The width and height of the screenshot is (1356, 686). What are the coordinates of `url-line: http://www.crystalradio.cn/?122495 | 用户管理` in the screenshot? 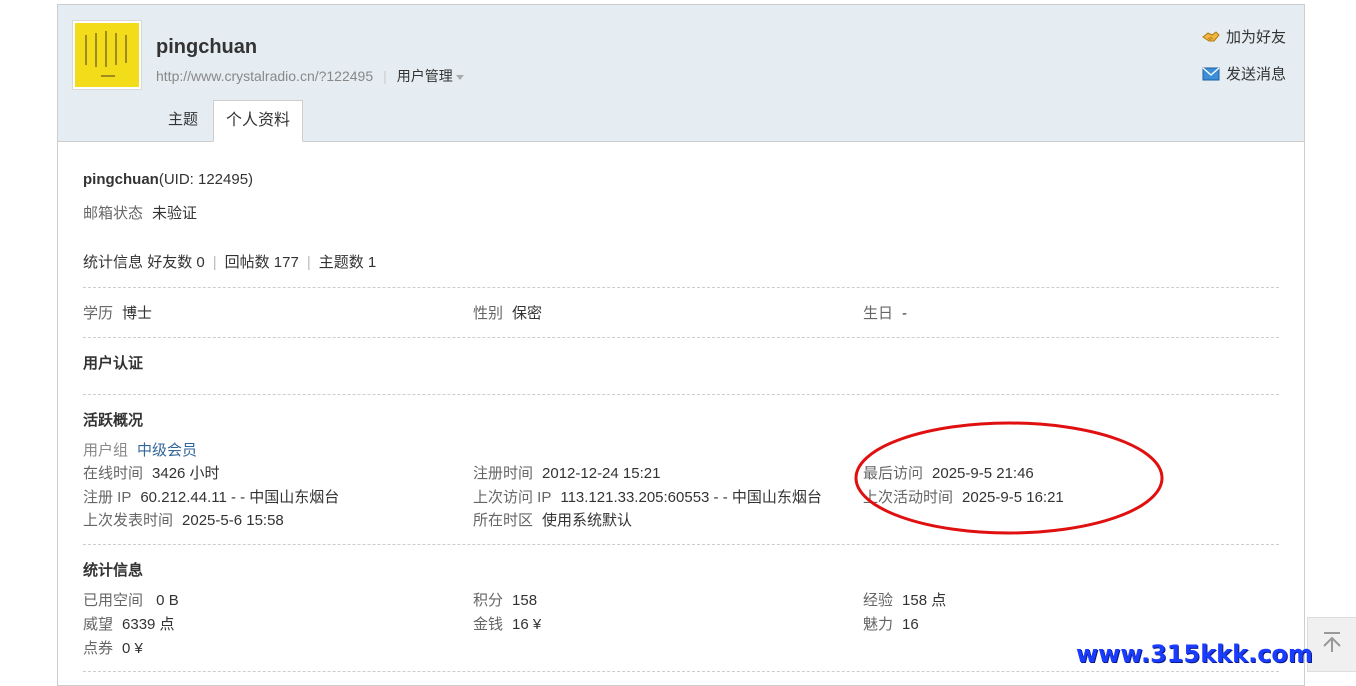 It's located at (310, 76).